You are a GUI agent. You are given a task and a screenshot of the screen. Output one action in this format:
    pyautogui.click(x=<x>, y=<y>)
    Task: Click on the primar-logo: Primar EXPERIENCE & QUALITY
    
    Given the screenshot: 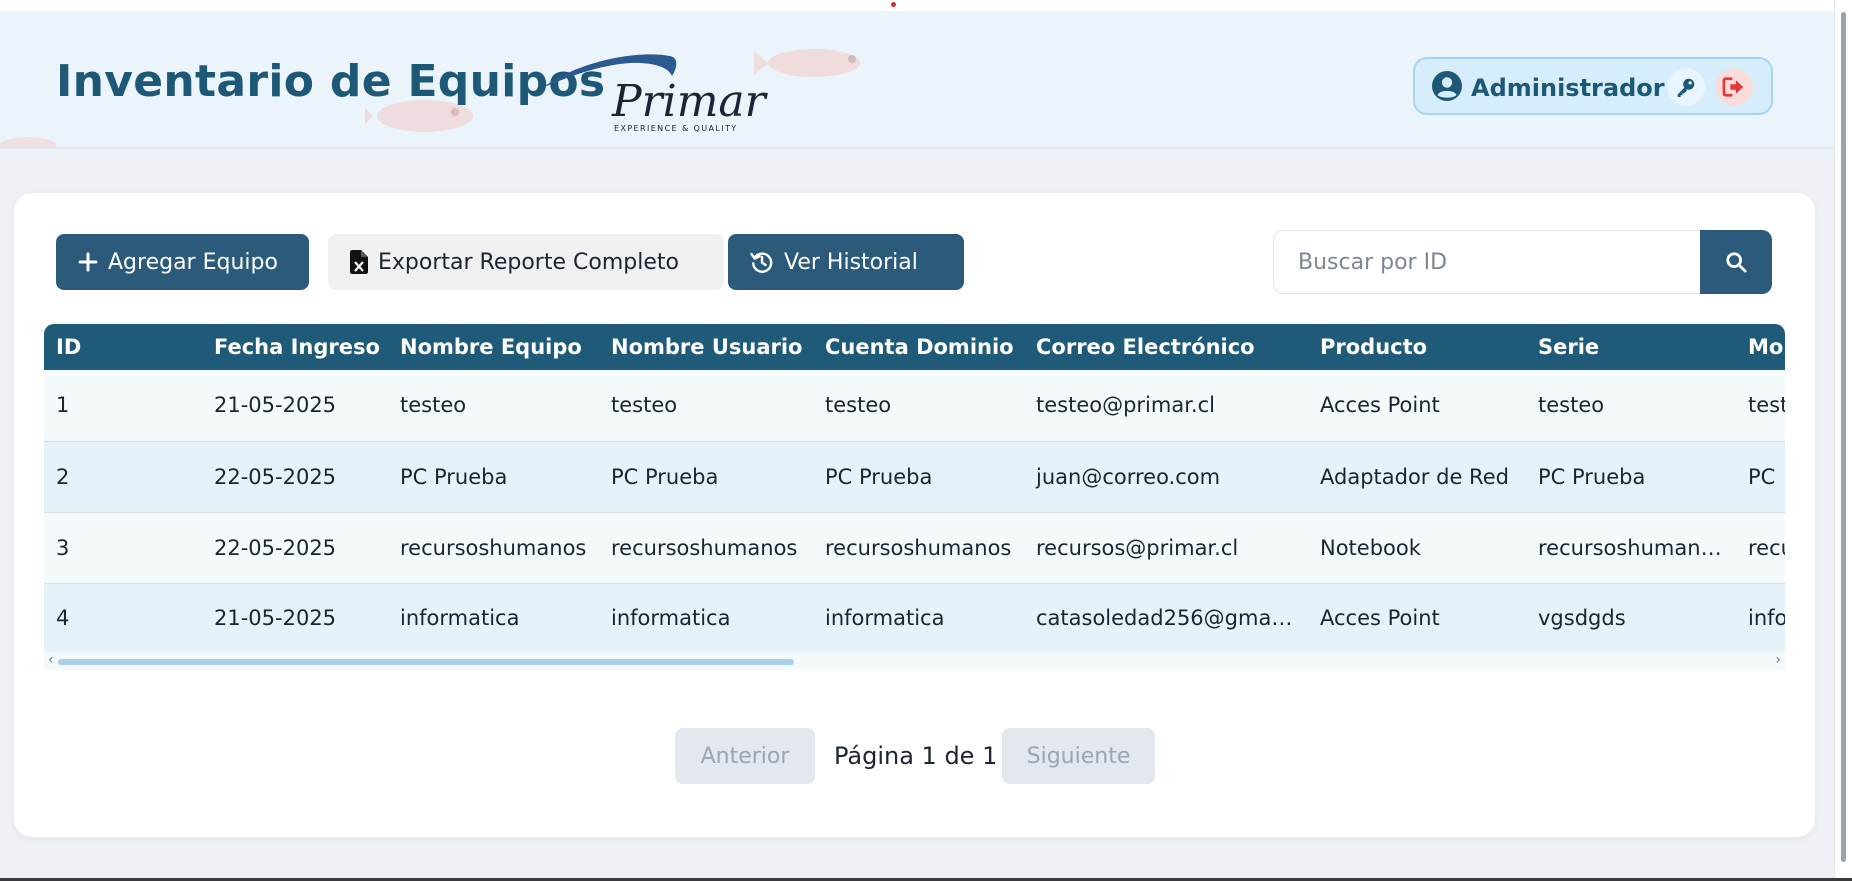 What is the action you would take?
    pyautogui.click(x=653, y=89)
    